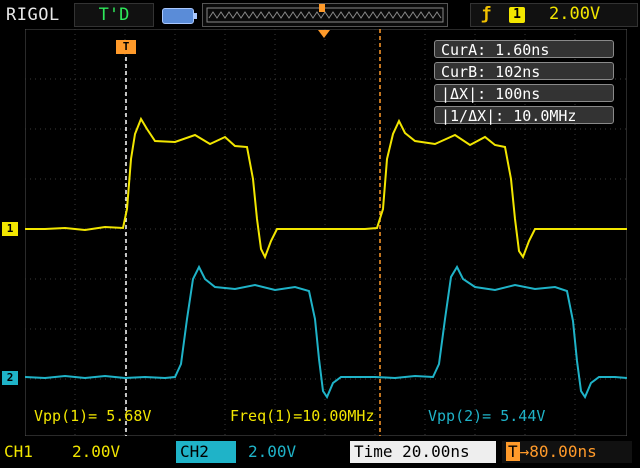 Image resolution: width=640 pixels, height=468 pixels. I want to click on trigger-delay-readout: T →80.00ns, so click(567, 452).